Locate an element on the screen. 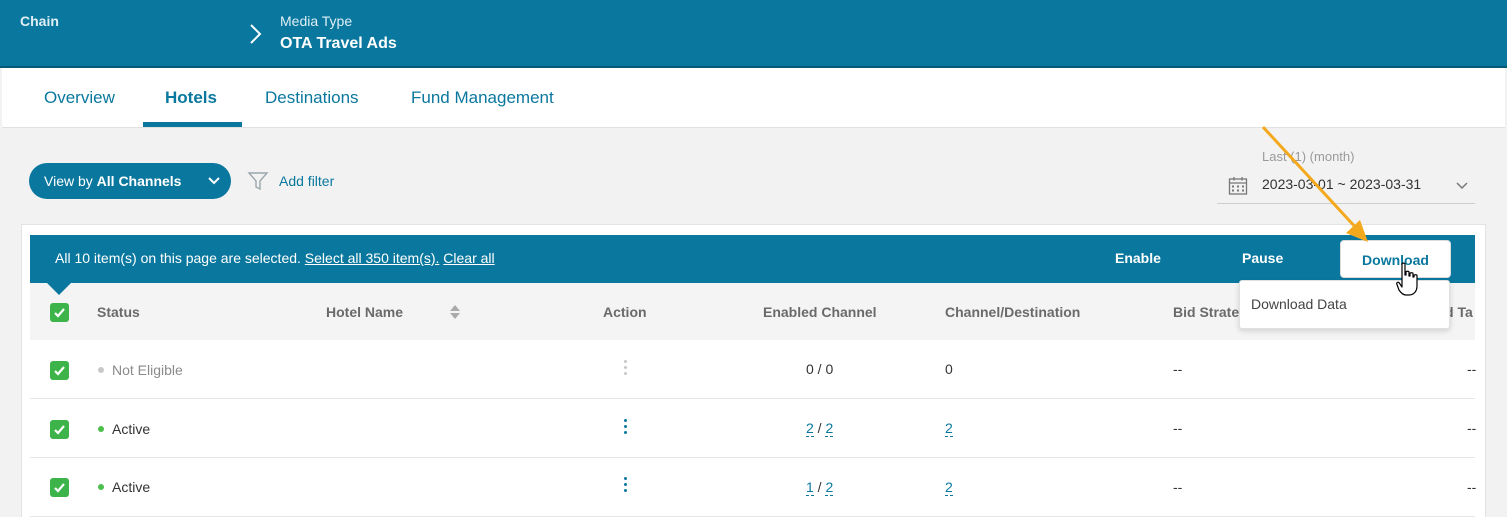 This screenshot has height=517, width=1507. chevron-right-icon is located at coordinates (256, 34).